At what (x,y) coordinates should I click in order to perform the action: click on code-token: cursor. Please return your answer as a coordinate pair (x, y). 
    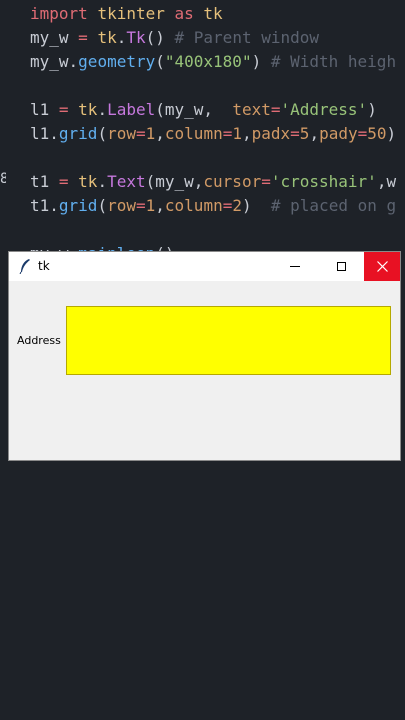
    Looking at the image, I should click on (232, 181).